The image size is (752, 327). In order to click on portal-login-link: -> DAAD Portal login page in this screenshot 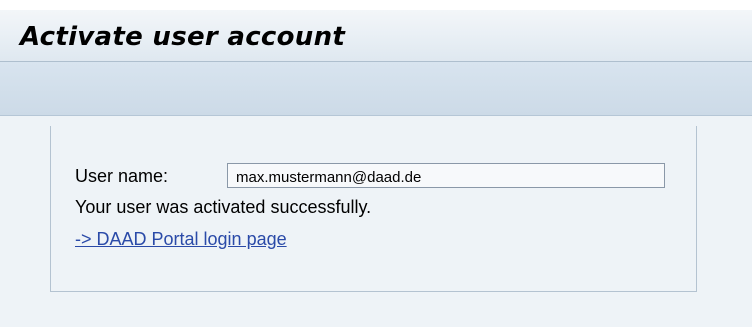, I will do `click(181, 239)`.